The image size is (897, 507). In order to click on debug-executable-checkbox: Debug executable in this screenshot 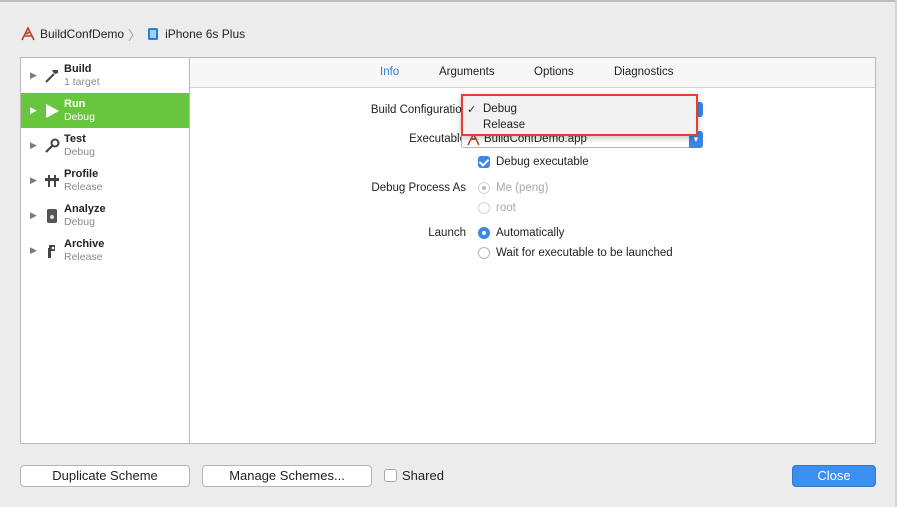, I will do `click(533, 162)`.